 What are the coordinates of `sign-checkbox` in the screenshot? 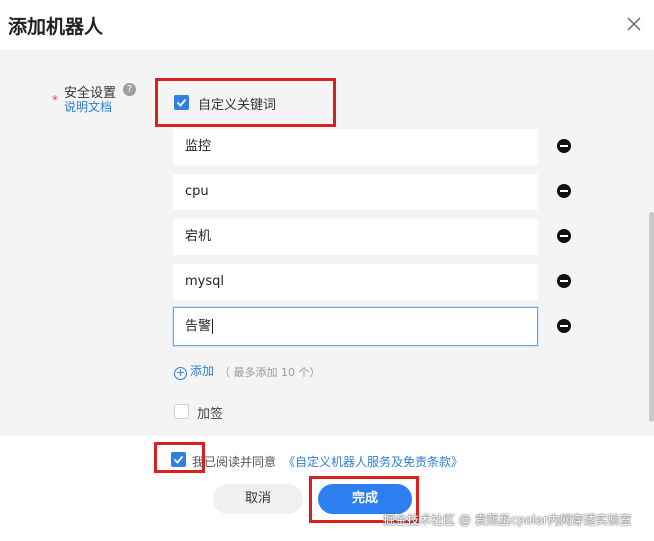 It's located at (181, 411).